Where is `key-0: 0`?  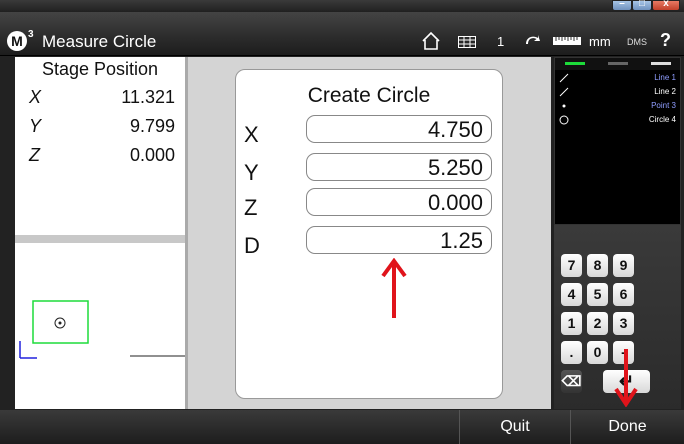 key-0: 0 is located at coordinates (597, 352).